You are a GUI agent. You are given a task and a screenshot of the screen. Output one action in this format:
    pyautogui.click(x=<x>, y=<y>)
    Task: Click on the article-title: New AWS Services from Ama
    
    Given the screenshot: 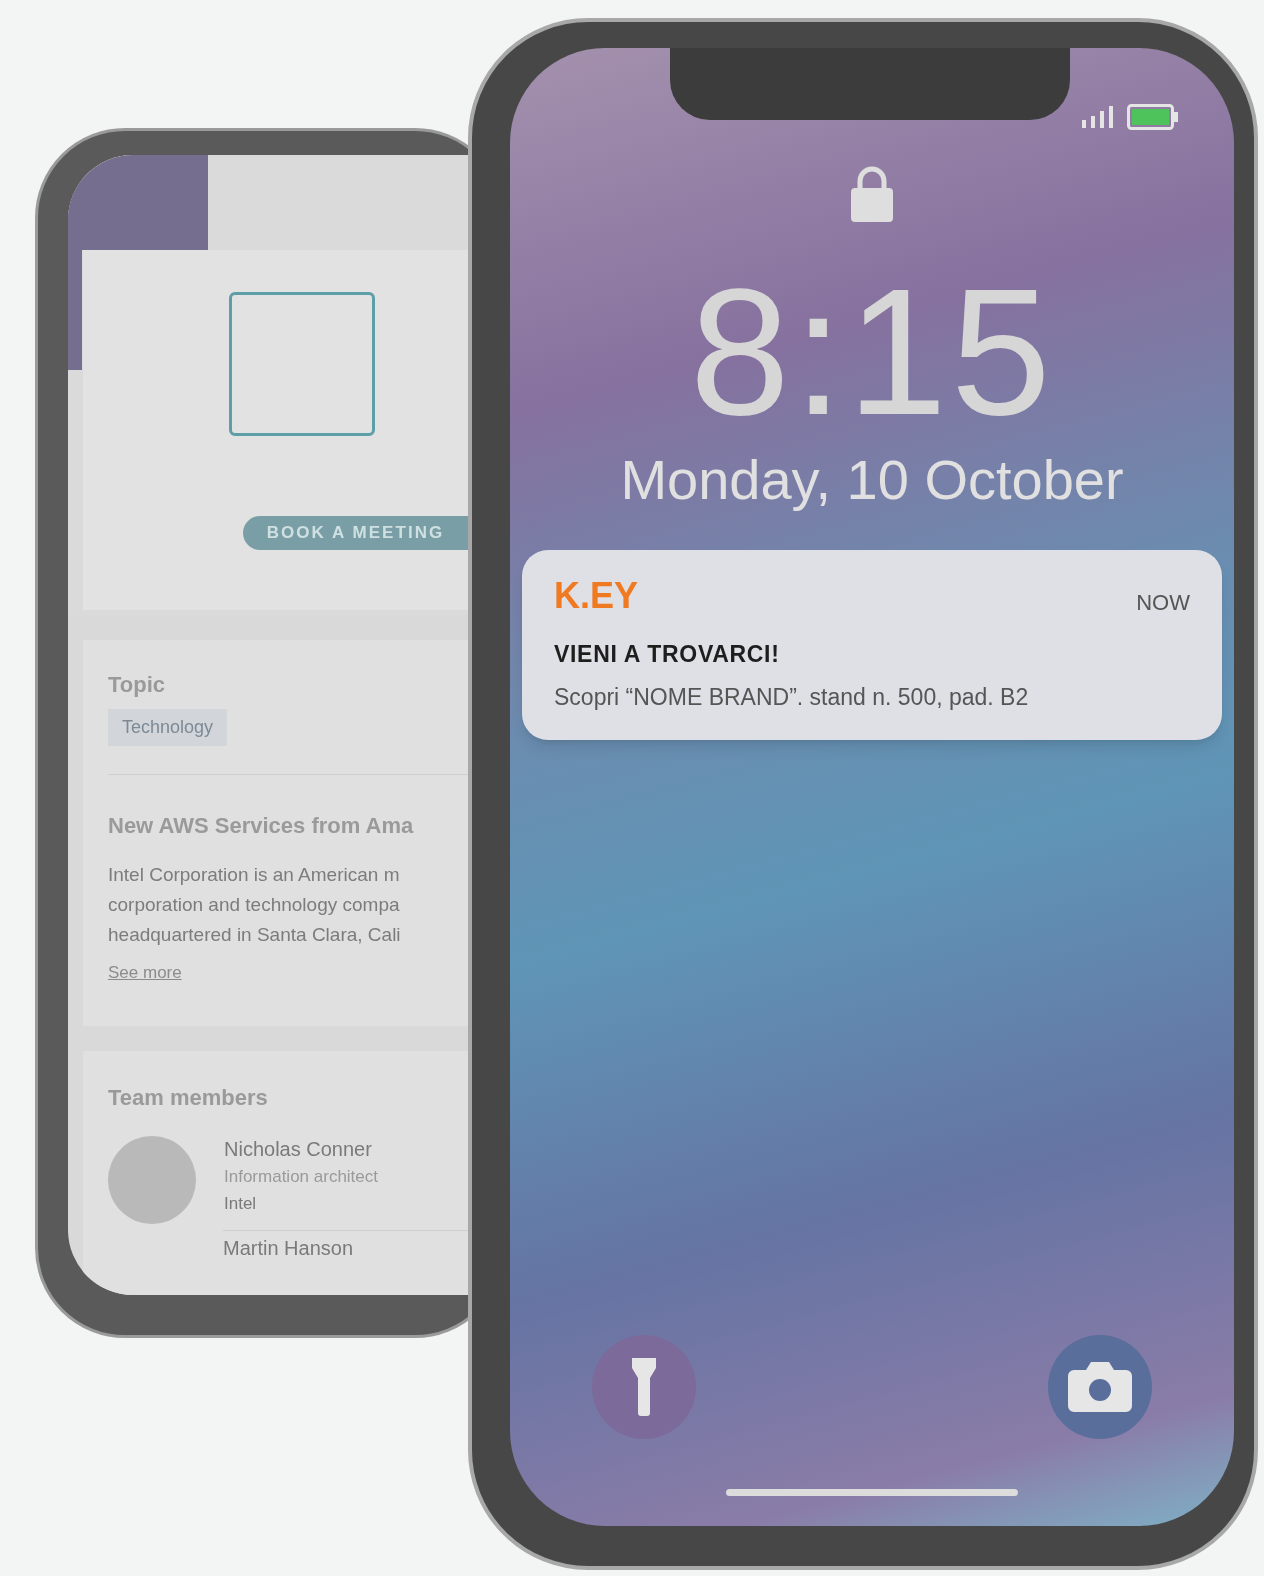 What is the action you would take?
    pyautogui.click(x=261, y=826)
    